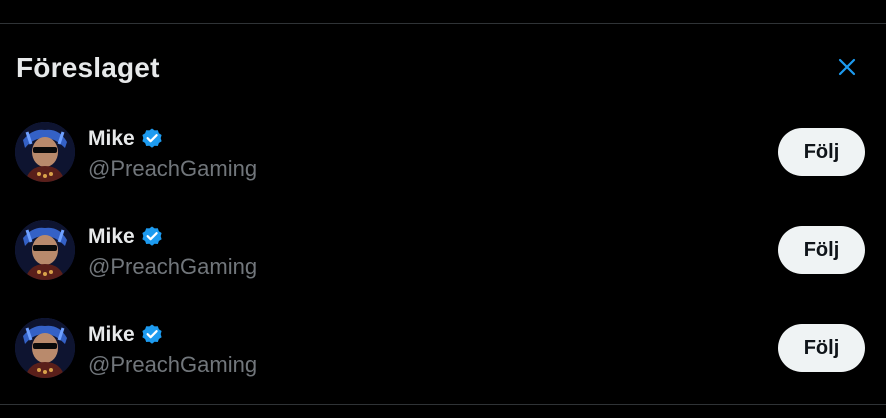 The height and width of the screenshot is (418, 886). What do you see at coordinates (443, 23) in the screenshot?
I see `top-divider` at bounding box center [443, 23].